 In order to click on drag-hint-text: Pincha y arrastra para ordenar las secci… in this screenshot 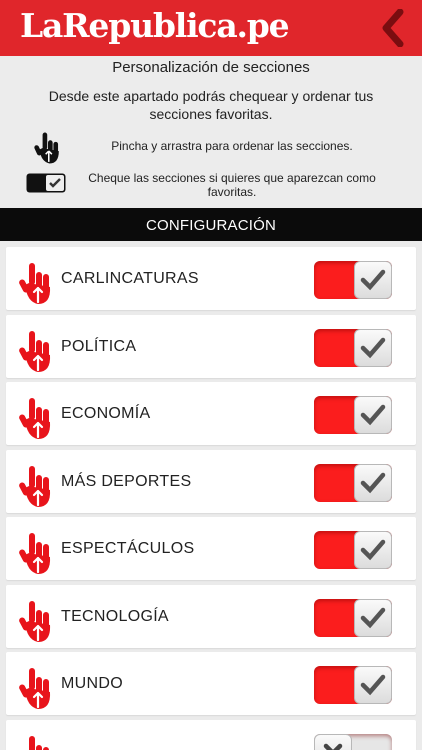, I will do `click(232, 146)`.